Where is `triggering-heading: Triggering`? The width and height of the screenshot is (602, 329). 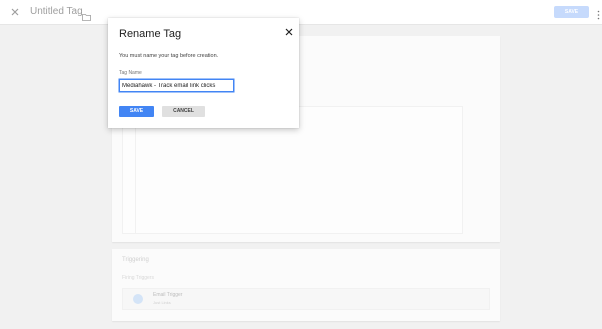
triggering-heading: Triggering is located at coordinates (135, 260).